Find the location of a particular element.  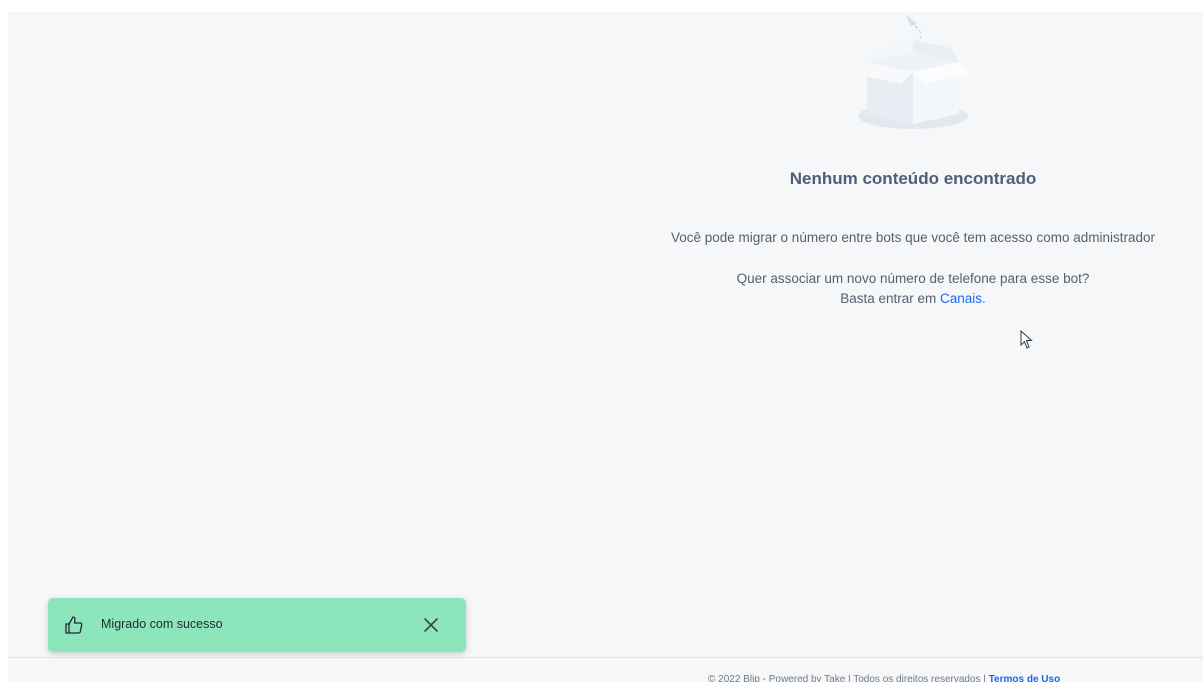

terms-of-use-link: Termos de Uso is located at coordinates (1025, 678).